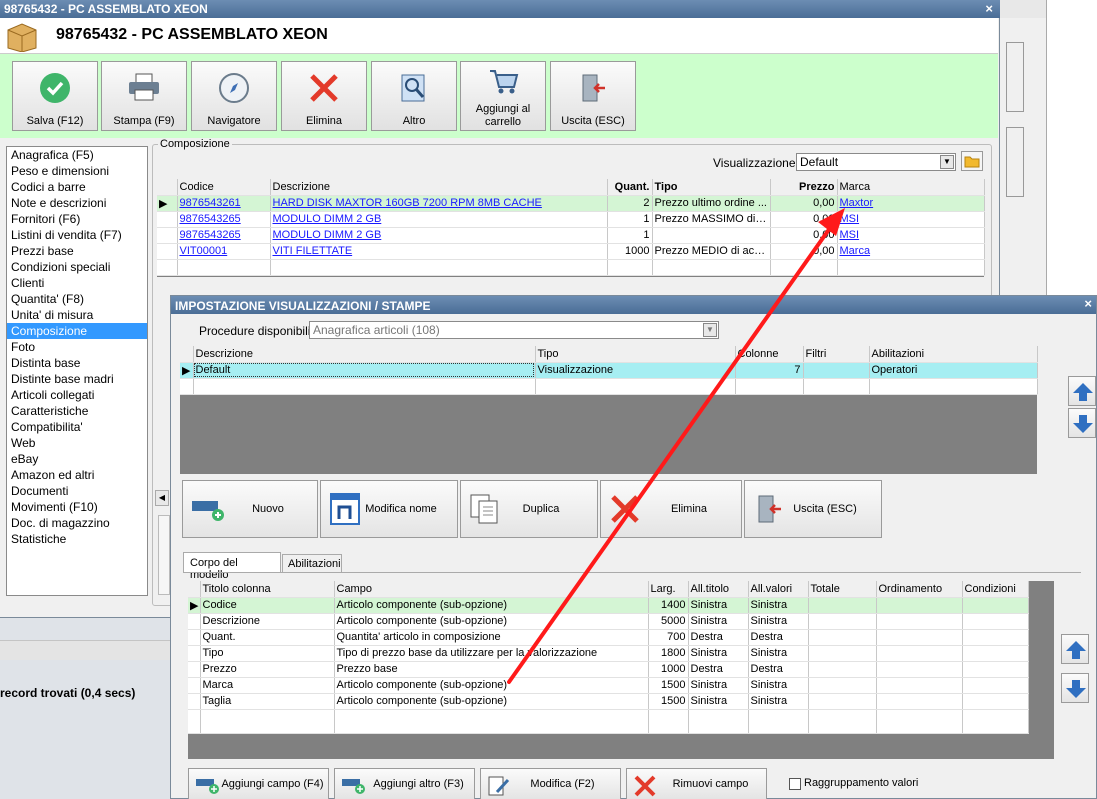 Image resolution: width=1097 pixels, height=799 pixels. Describe the element at coordinates (953, 354) in the screenshot. I see `column-header: Abilitazioni` at that location.